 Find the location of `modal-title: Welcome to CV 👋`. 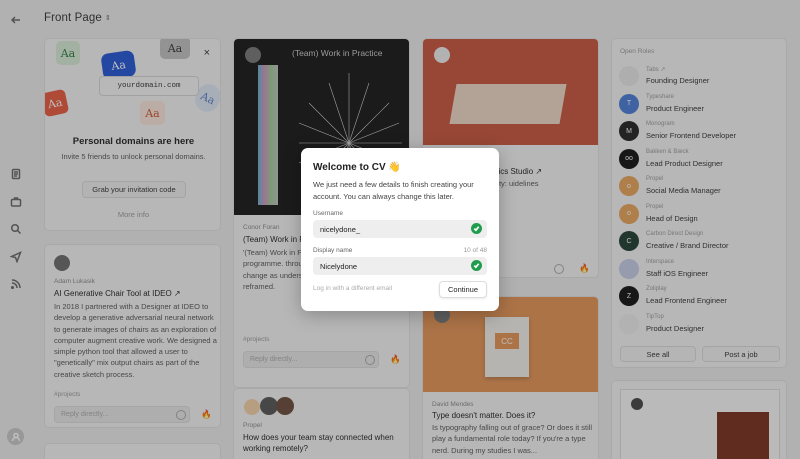

modal-title: Welcome to CV 👋 is located at coordinates (357, 167).